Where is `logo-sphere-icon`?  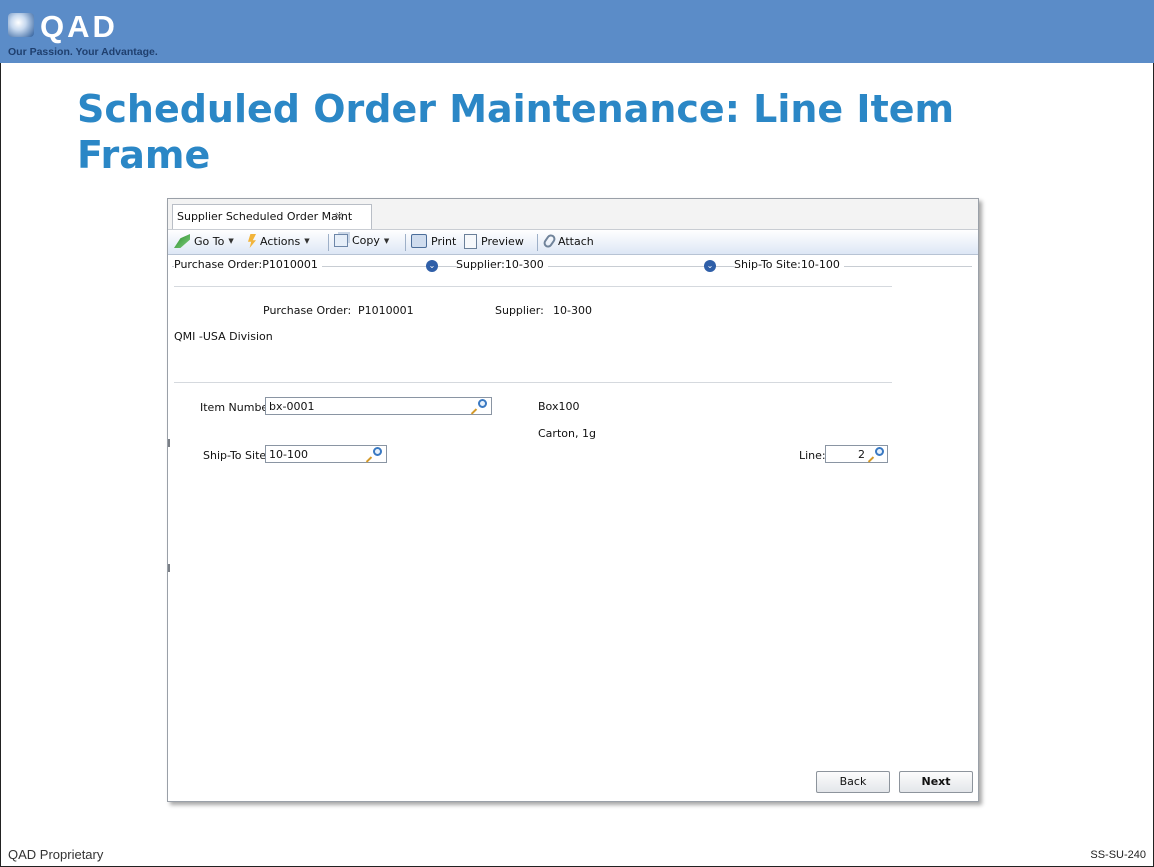
logo-sphere-icon is located at coordinates (21, 25).